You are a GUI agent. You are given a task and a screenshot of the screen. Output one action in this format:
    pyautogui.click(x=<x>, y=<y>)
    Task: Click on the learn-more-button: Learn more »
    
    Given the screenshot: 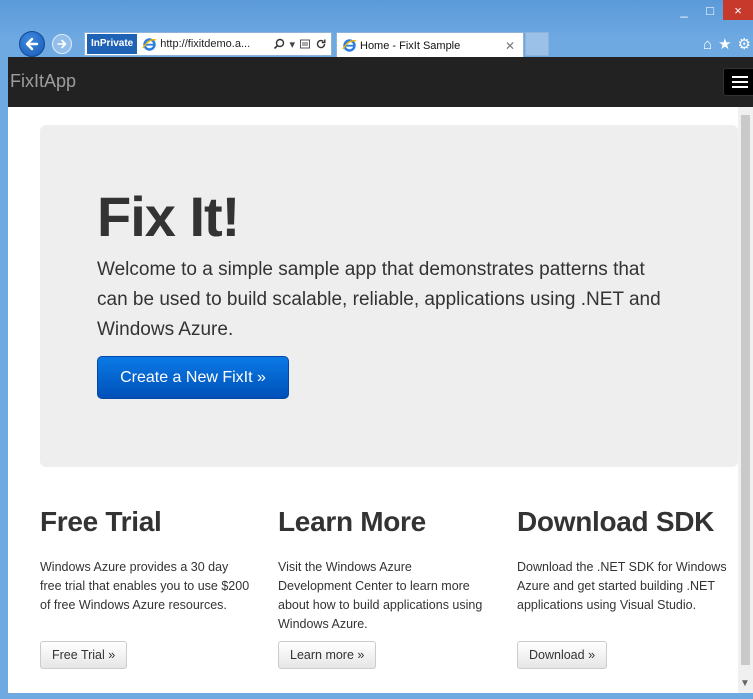 What is the action you would take?
    pyautogui.click(x=327, y=655)
    